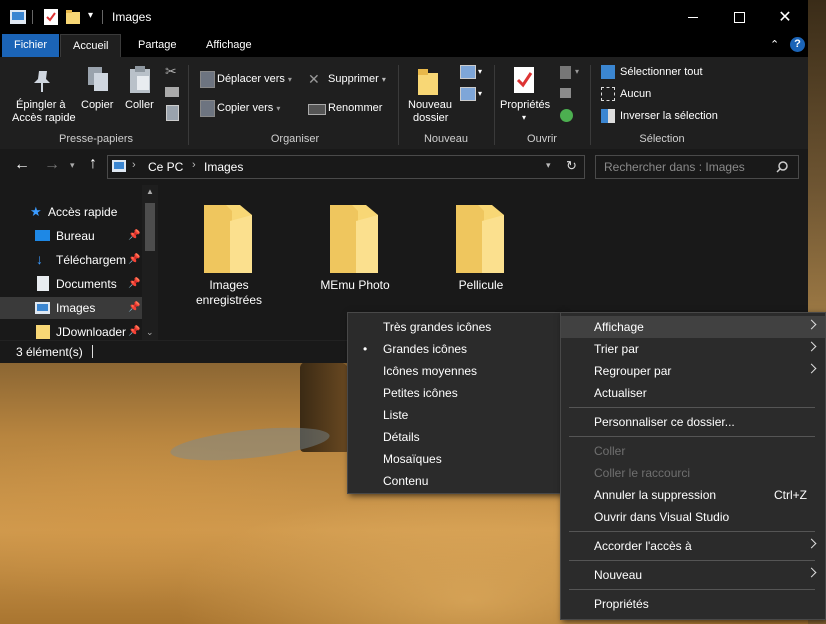  What do you see at coordinates (150, 191) in the screenshot?
I see `scroll-up-icon: ▲` at bounding box center [150, 191].